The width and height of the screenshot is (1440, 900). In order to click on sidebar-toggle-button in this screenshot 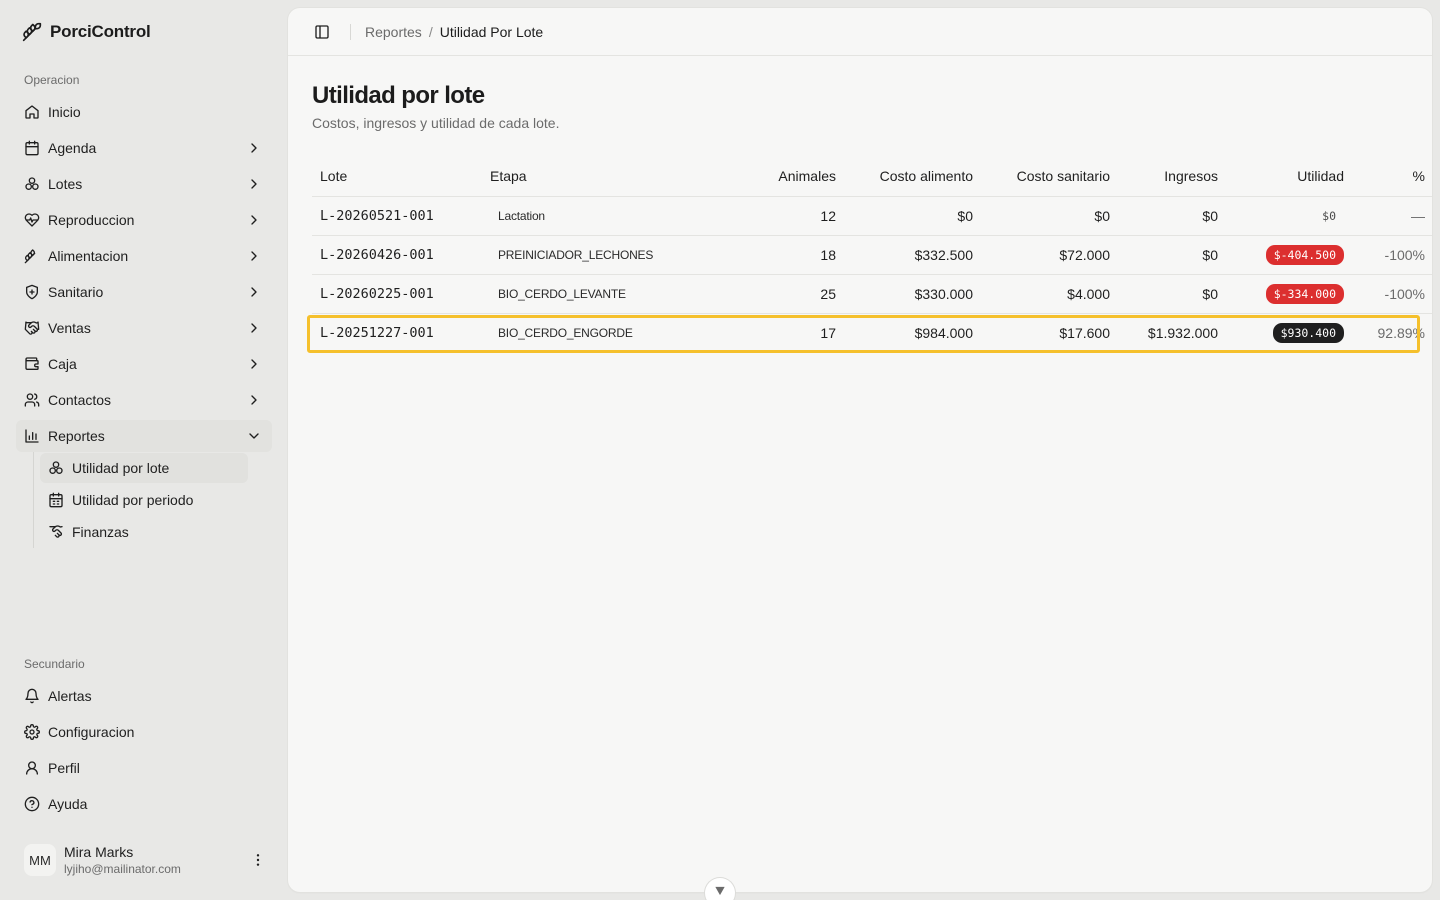, I will do `click(322, 32)`.